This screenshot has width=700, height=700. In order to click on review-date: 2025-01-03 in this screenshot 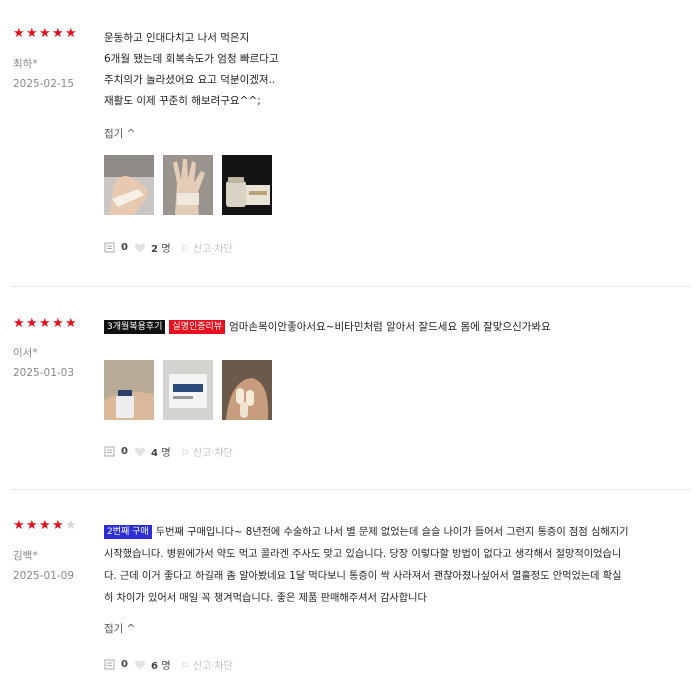, I will do `click(44, 373)`.